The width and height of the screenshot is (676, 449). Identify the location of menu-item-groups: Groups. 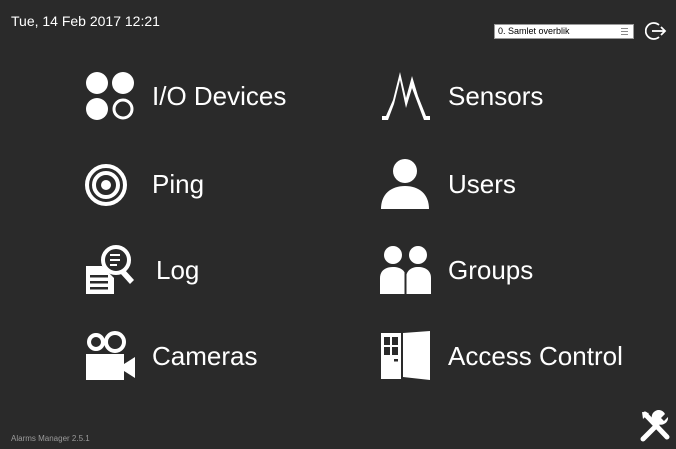
(456, 270).